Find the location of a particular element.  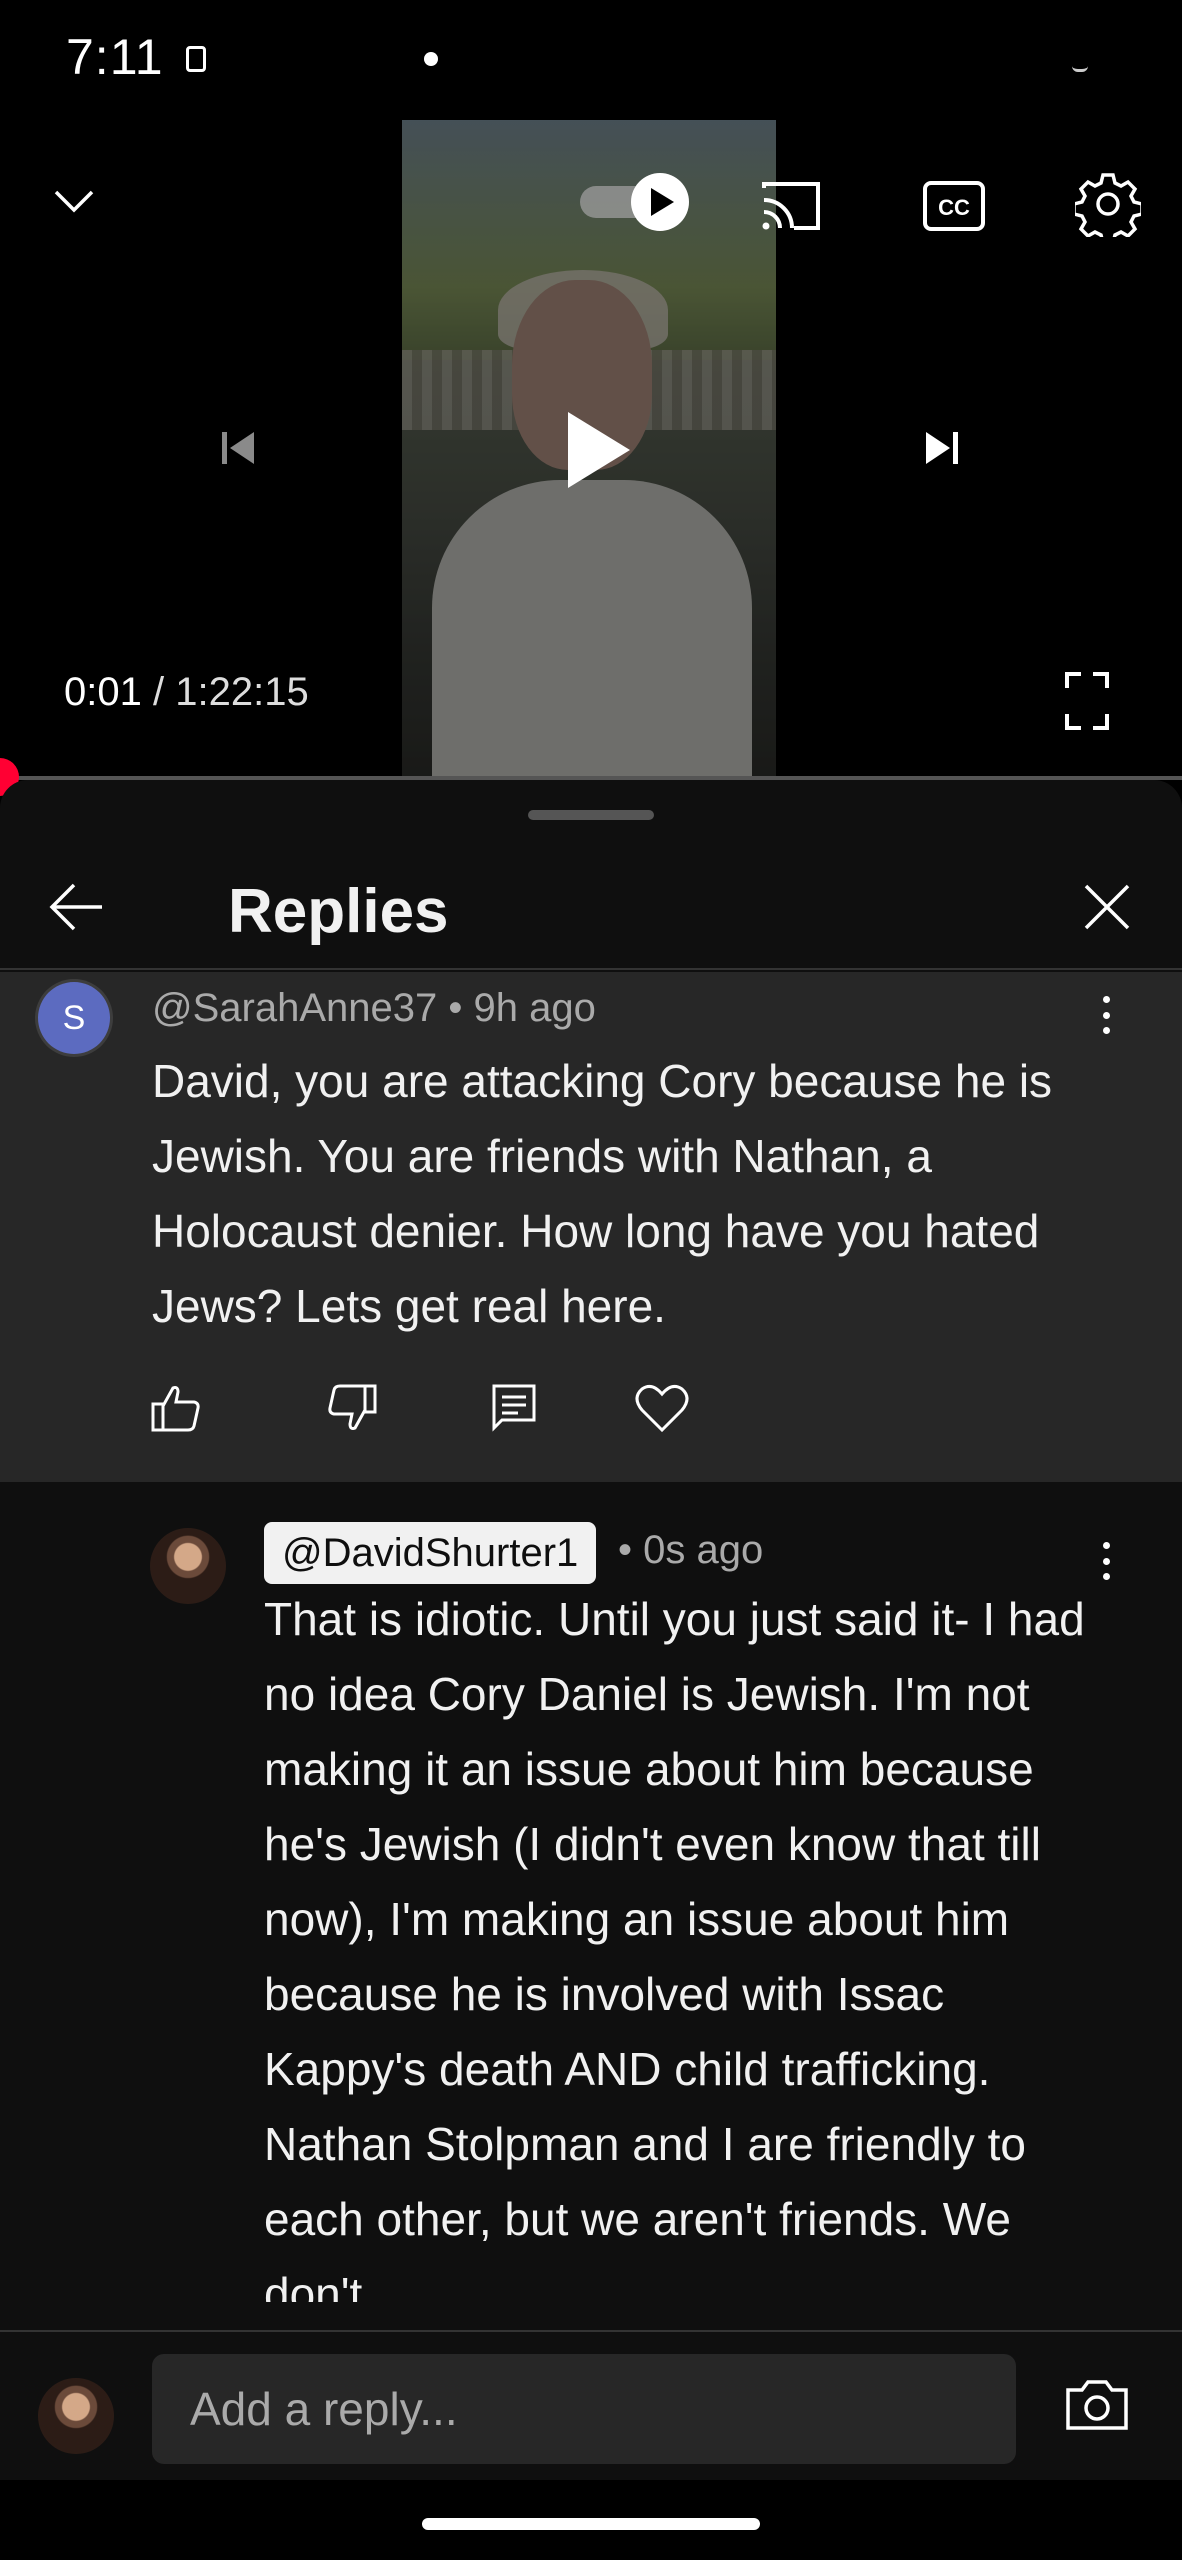

status-time: 7:11 is located at coordinates (115, 57).